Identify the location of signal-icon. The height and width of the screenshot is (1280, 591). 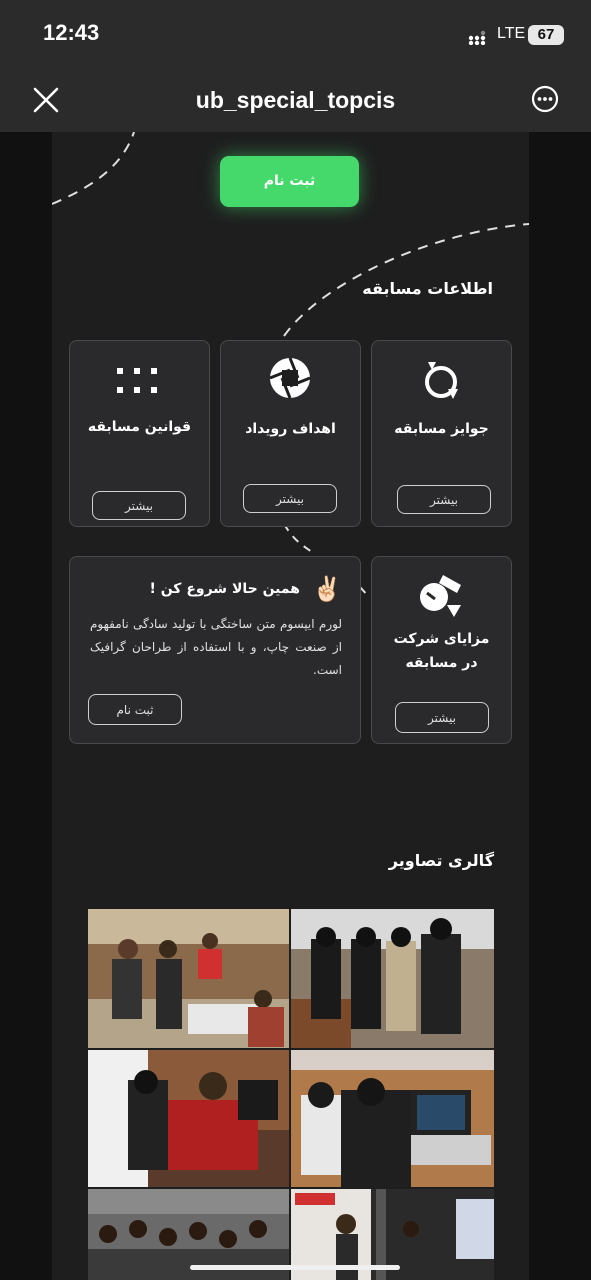
(477, 37).